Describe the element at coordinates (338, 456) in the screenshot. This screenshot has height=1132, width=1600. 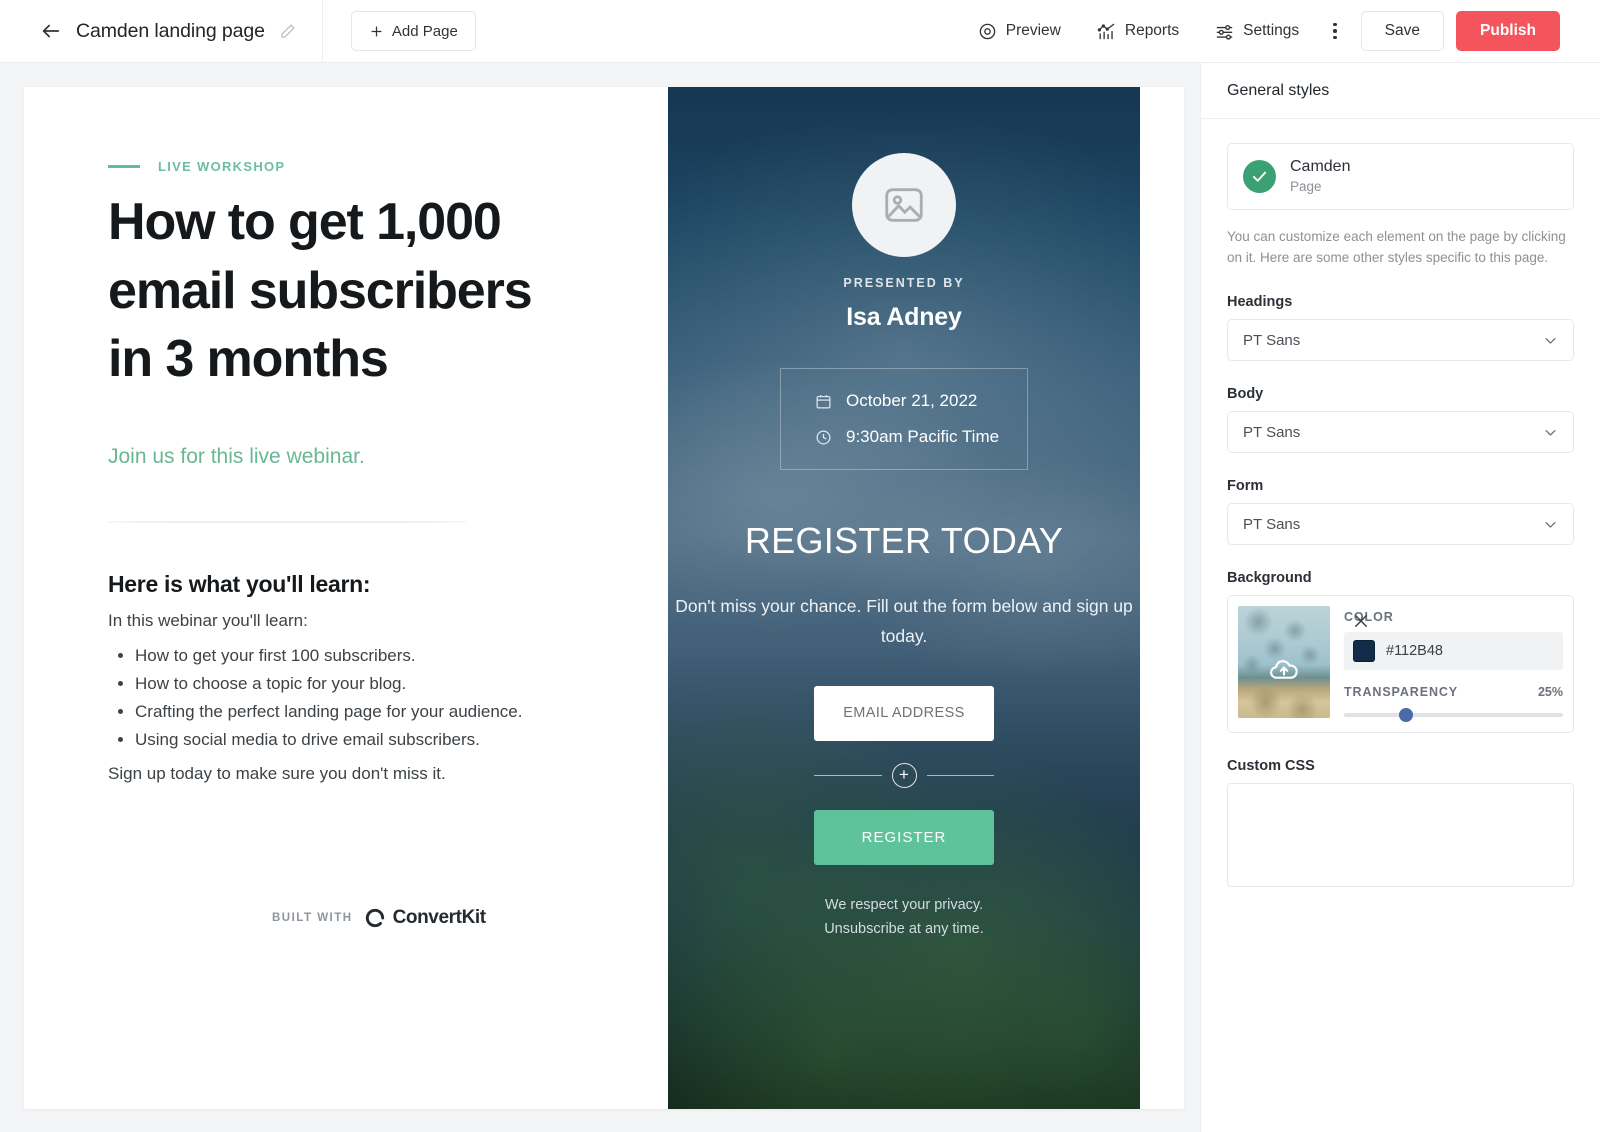
I see `page-subheadline: Join us for this live webinar.` at that location.